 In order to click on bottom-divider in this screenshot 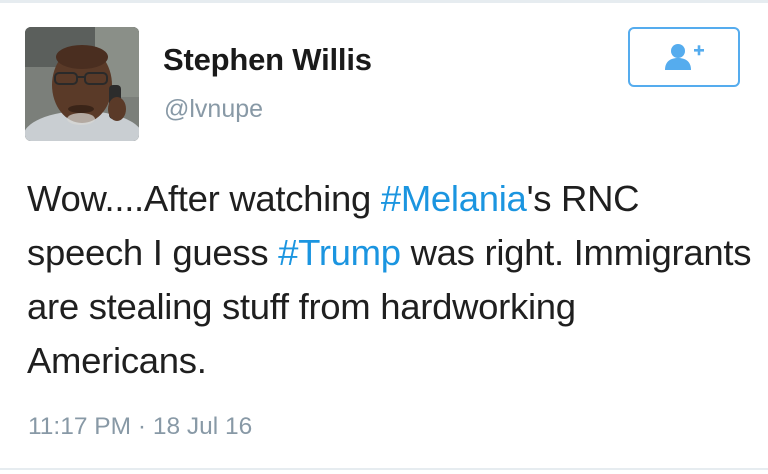, I will do `click(384, 469)`.